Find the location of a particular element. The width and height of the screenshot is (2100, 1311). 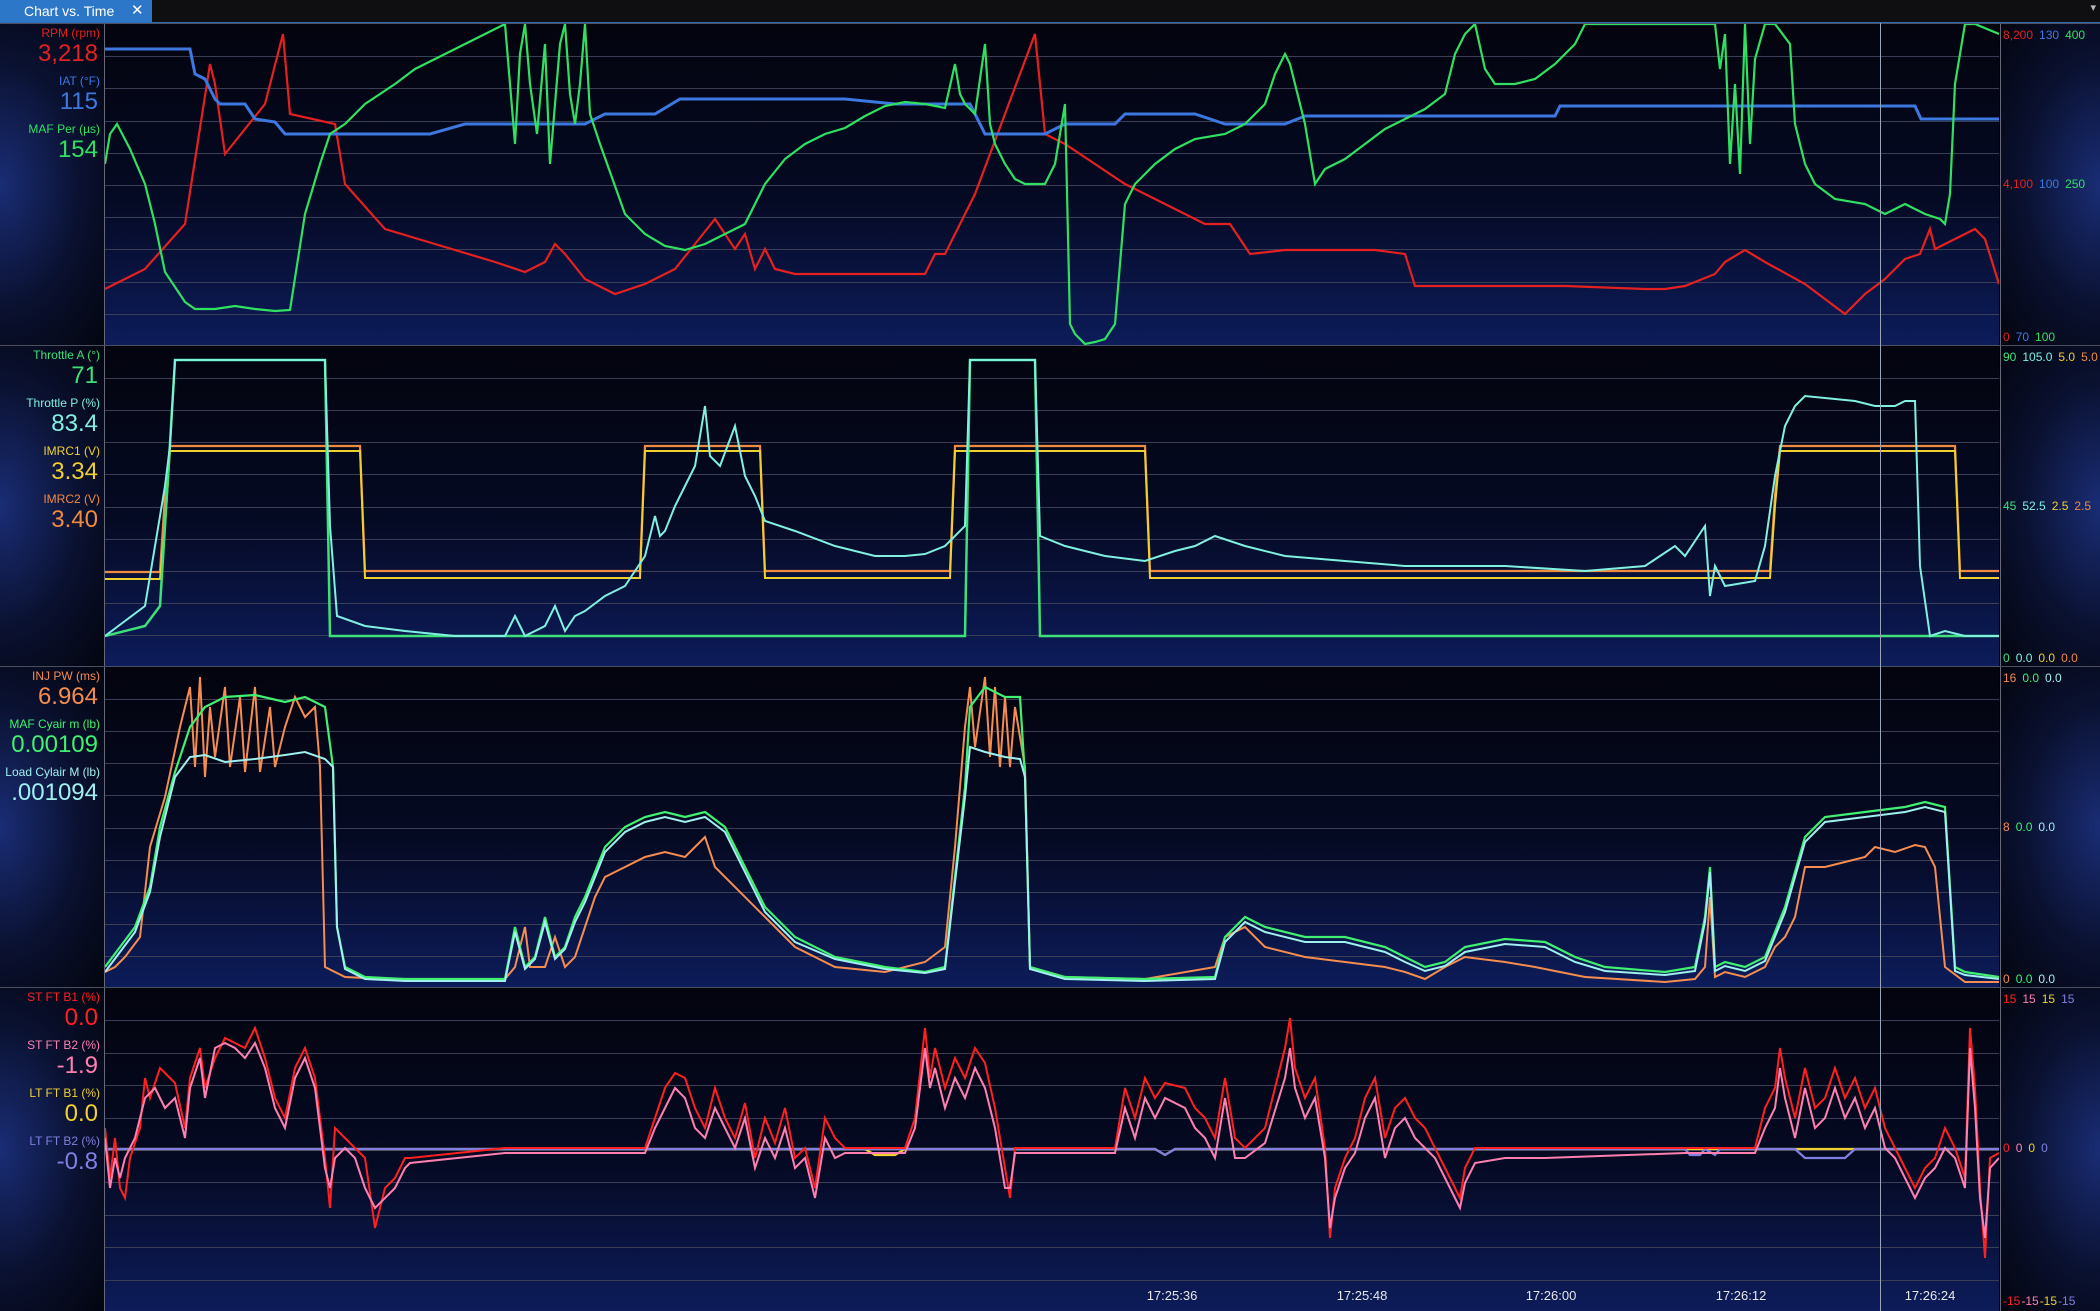

trace-stft-b2 is located at coordinates (1052, 1139).